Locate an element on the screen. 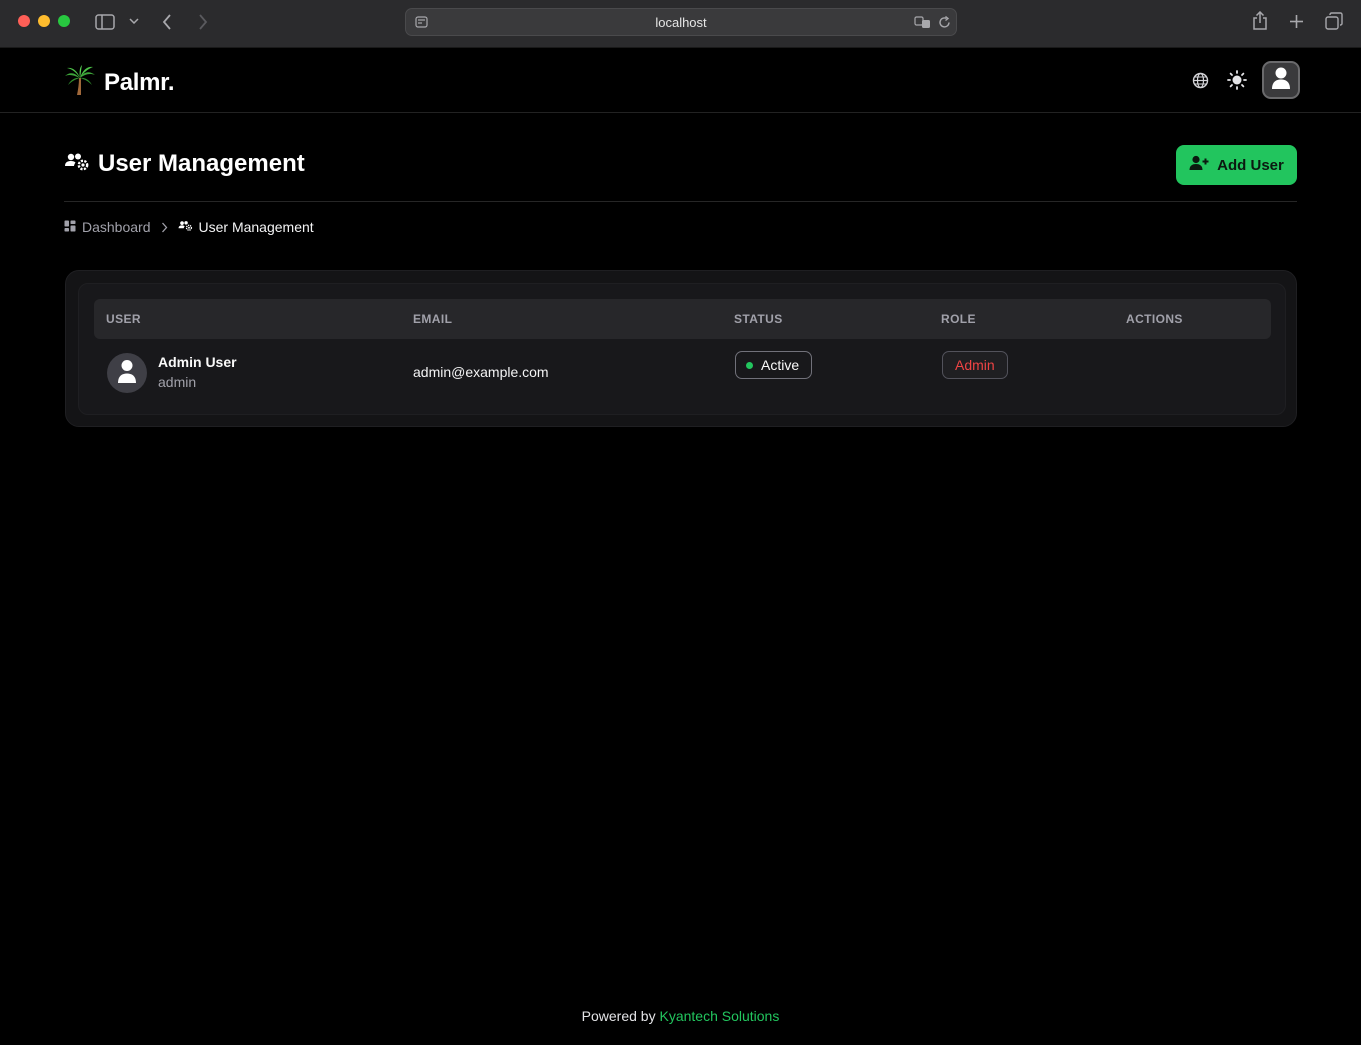 This screenshot has height=1045, width=1361. user-plus-icon is located at coordinates (1199, 165).